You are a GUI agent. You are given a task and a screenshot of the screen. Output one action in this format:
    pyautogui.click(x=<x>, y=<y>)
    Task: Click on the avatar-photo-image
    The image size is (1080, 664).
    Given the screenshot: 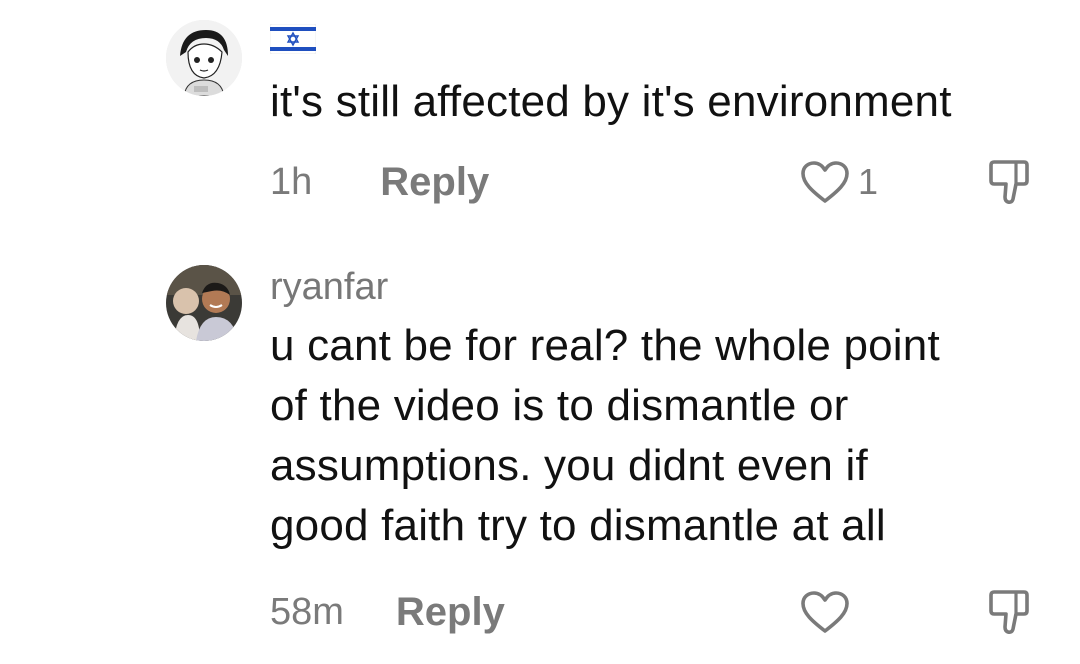 What is the action you would take?
    pyautogui.click(x=204, y=303)
    